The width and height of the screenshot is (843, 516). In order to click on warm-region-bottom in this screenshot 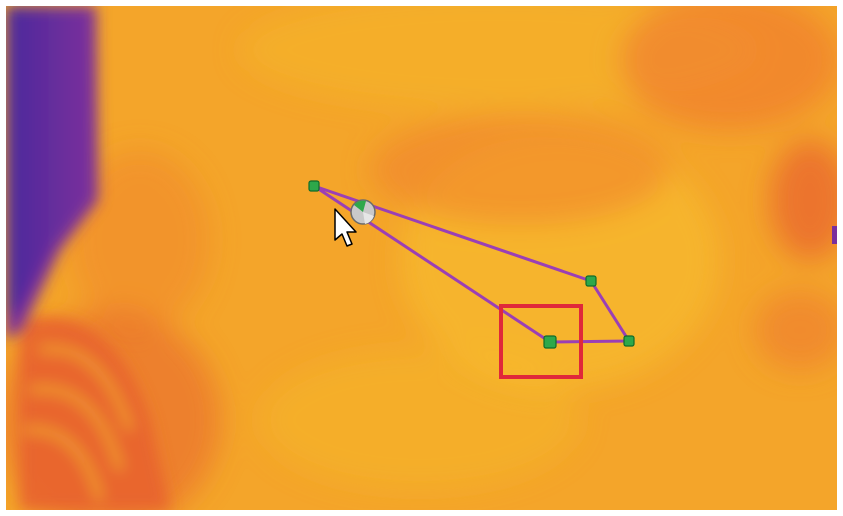, I will do `click(420, 420)`.